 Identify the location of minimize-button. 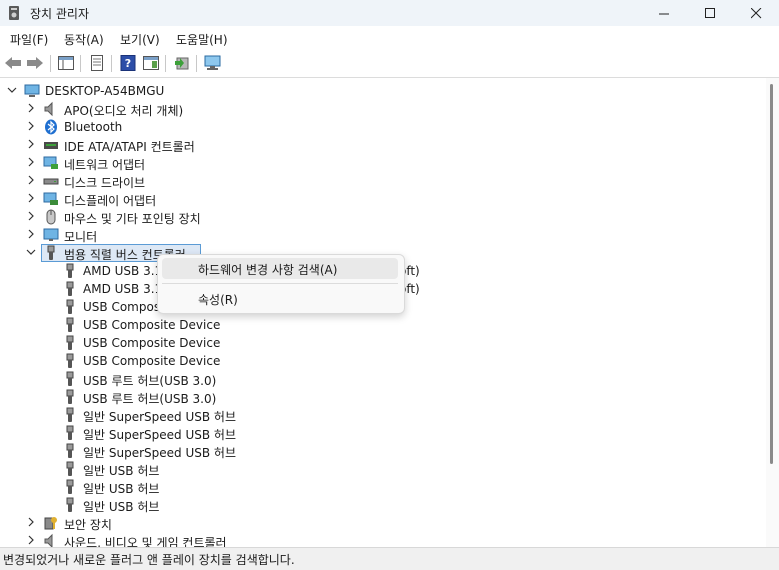
(664, 13).